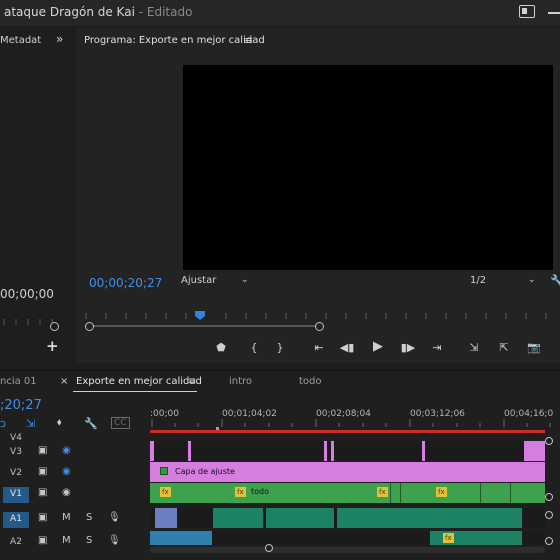  I want to click on program-zoom-bar, so click(205, 326).